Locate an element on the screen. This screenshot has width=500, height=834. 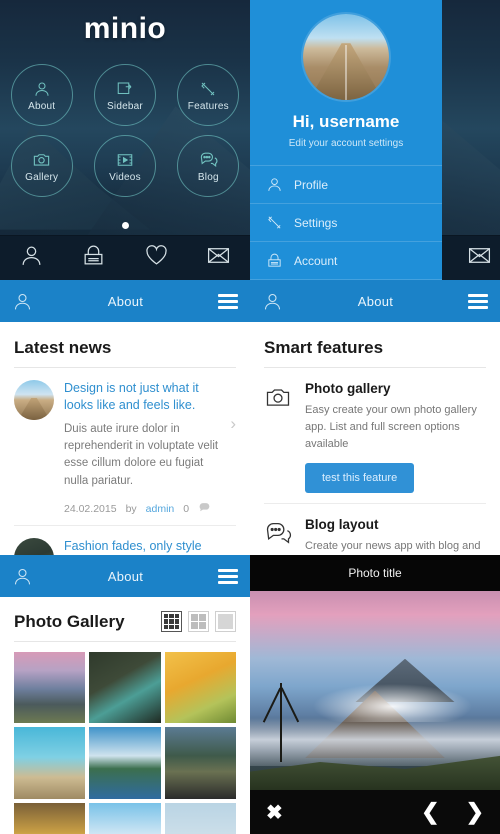
page-title: Latest news is located at coordinates (125, 345).